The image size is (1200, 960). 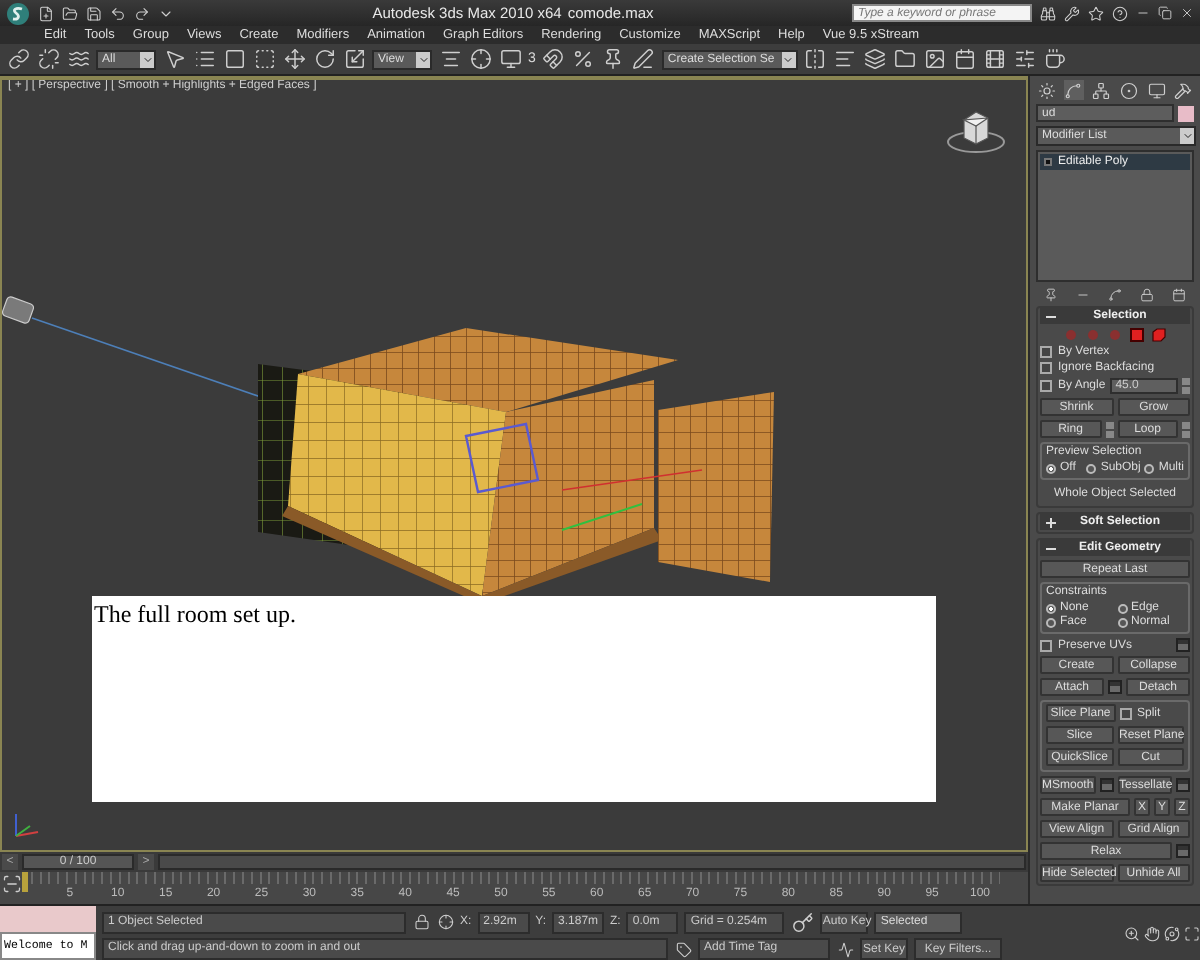 What do you see at coordinates (11, 883) in the screenshot?
I see `track-bar-icon` at bounding box center [11, 883].